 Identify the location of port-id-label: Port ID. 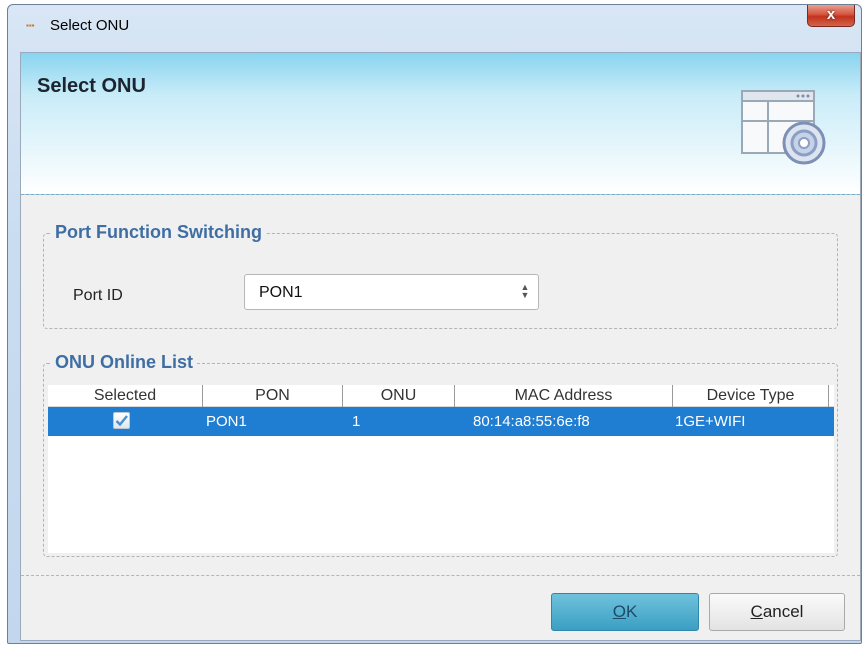
(98, 295).